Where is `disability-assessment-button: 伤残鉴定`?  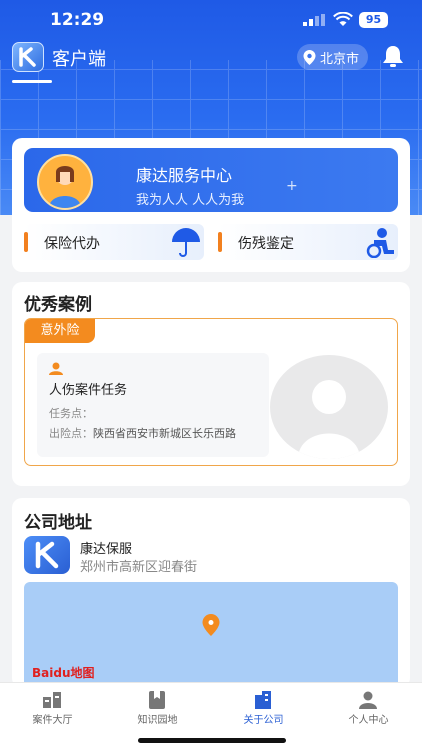
disability-assessment-button: 伤残鉴定 is located at coordinates (308, 242).